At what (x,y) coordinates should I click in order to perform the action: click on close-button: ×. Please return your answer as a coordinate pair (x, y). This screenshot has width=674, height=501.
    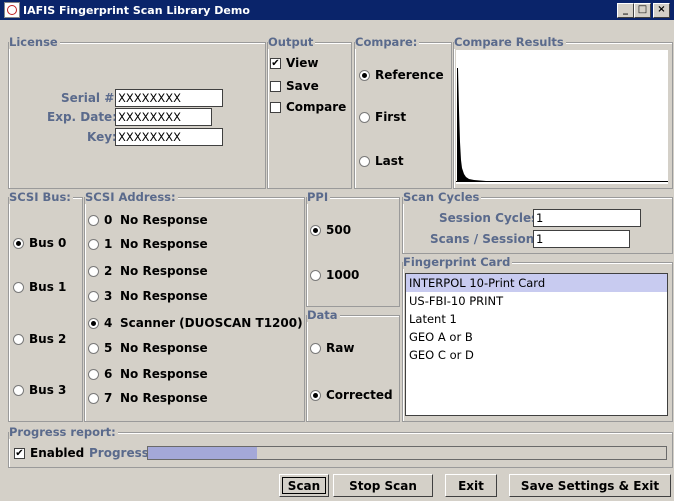
    Looking at the image, I should click on (661, 10).